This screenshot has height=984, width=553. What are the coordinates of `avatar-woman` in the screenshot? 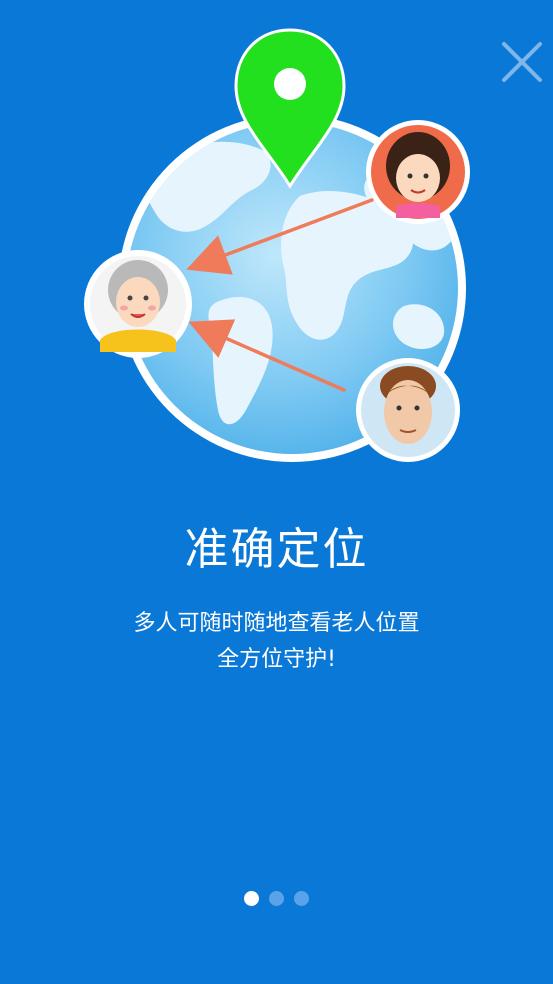 It's located at (418, 172).